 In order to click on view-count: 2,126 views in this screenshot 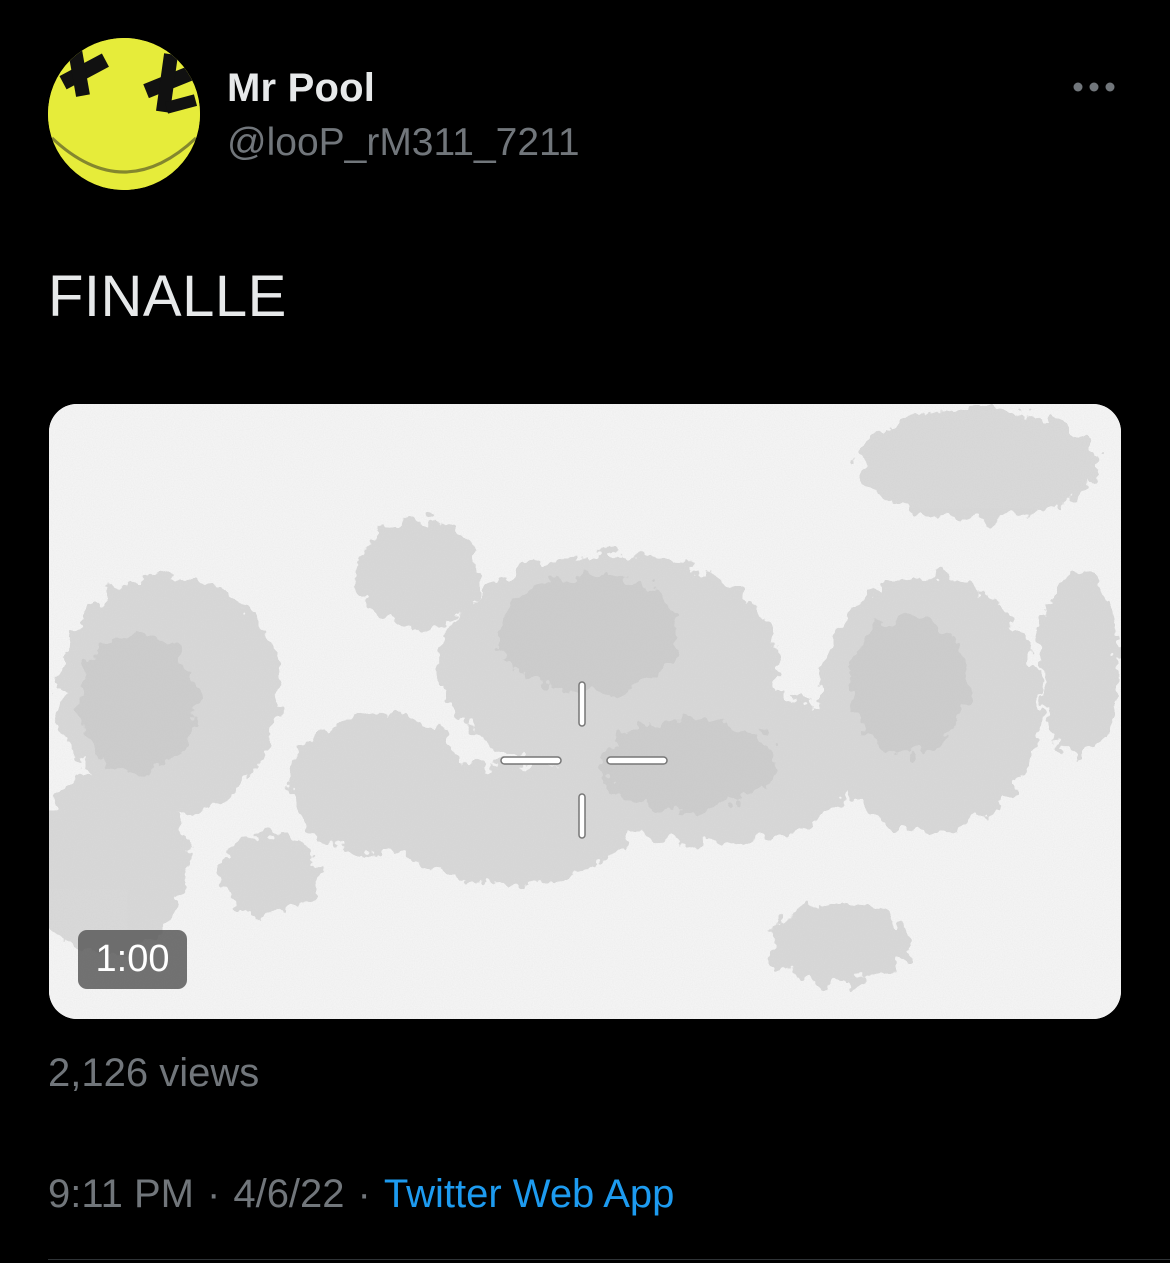, I will do `click(154, 1073)`.